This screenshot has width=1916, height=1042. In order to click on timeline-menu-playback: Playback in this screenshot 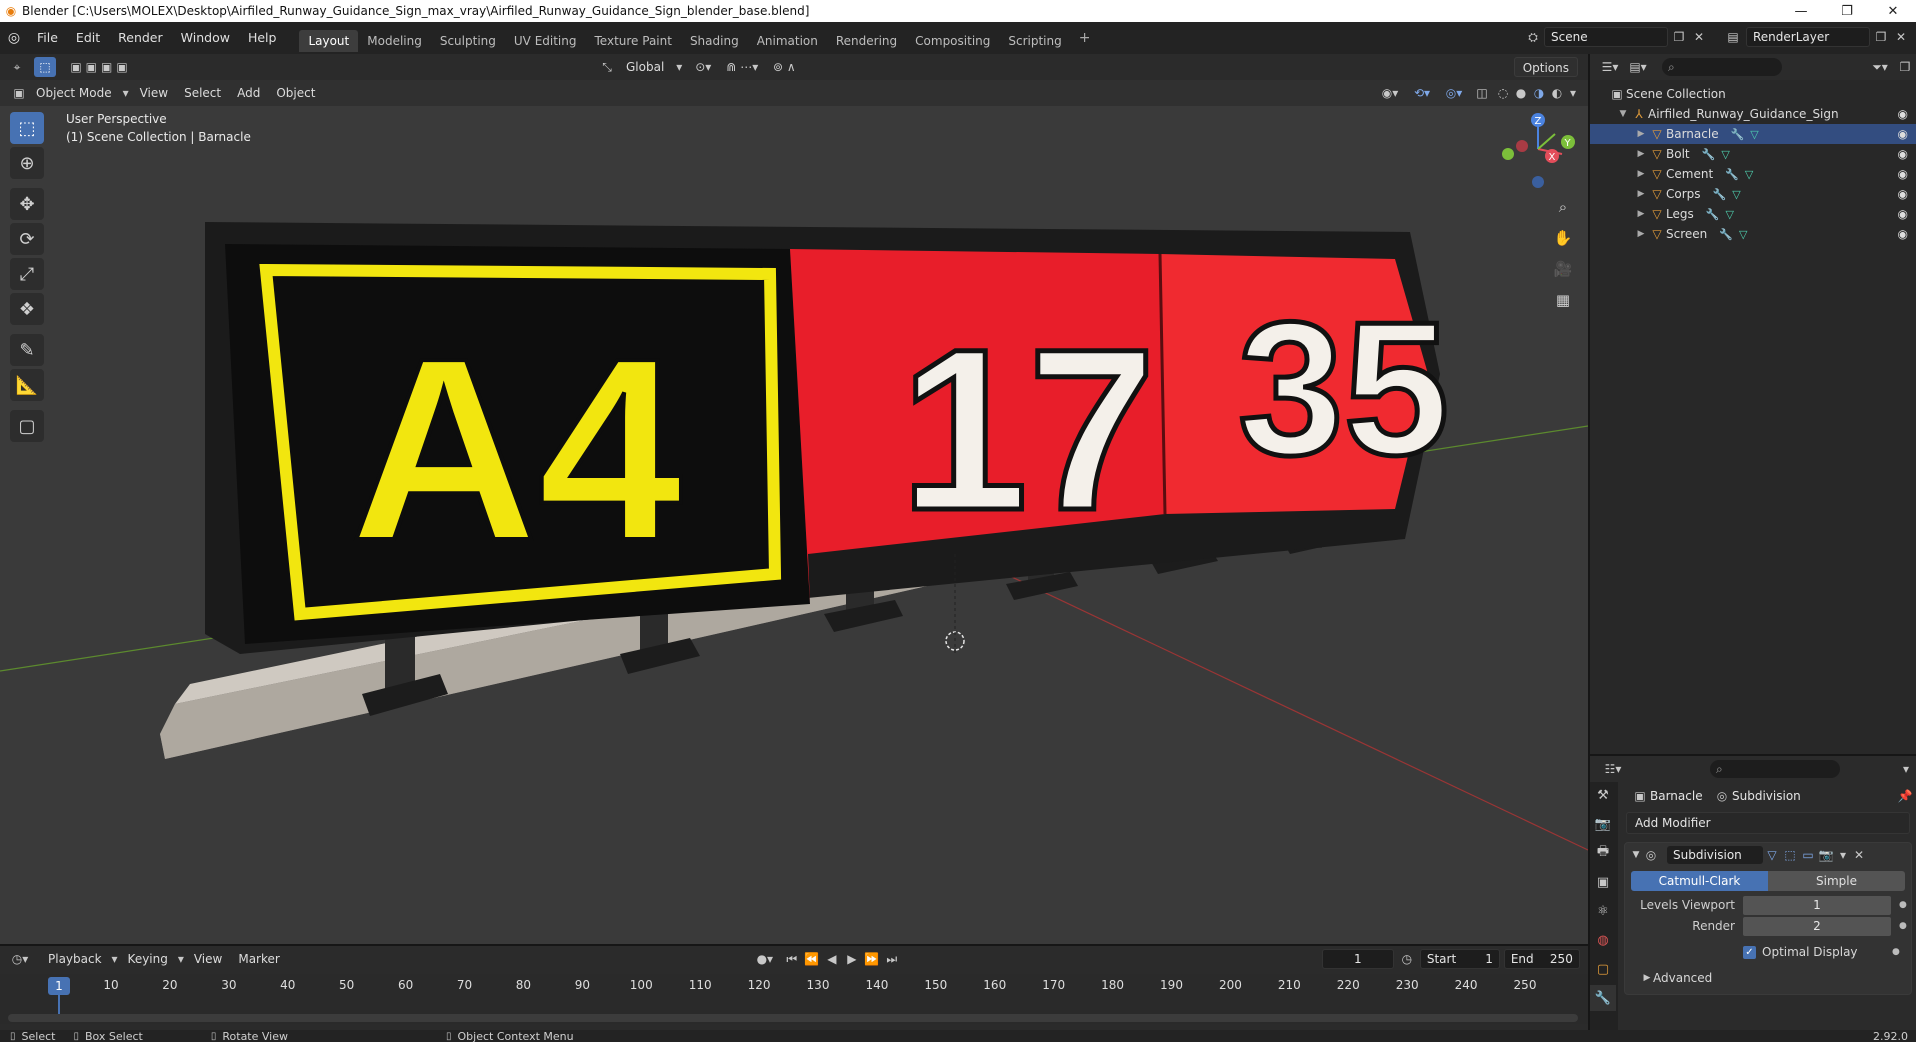, I will do `click(75, 959)`.